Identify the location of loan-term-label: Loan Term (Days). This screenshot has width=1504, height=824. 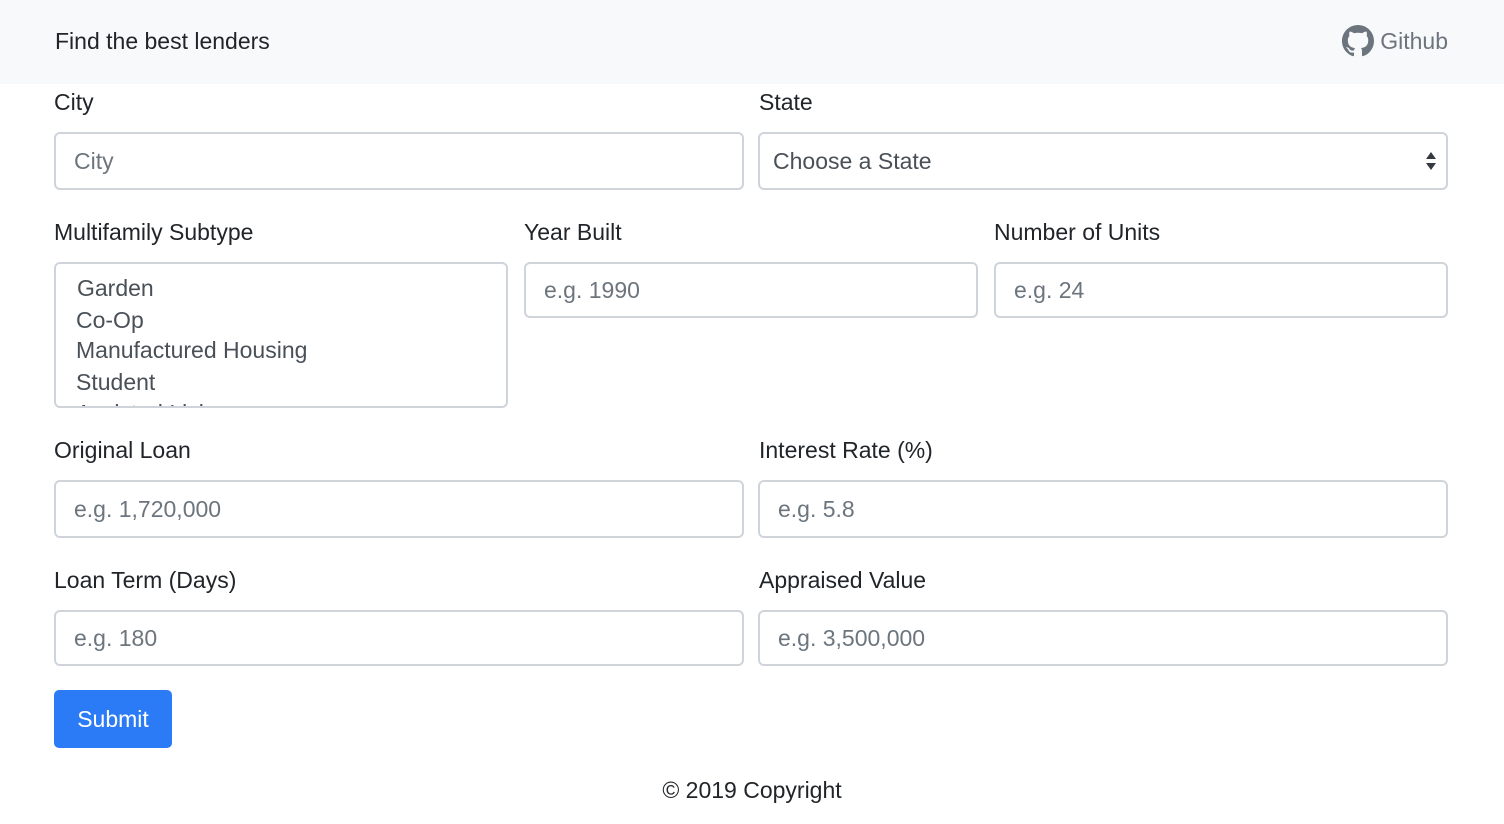
(145, 580).